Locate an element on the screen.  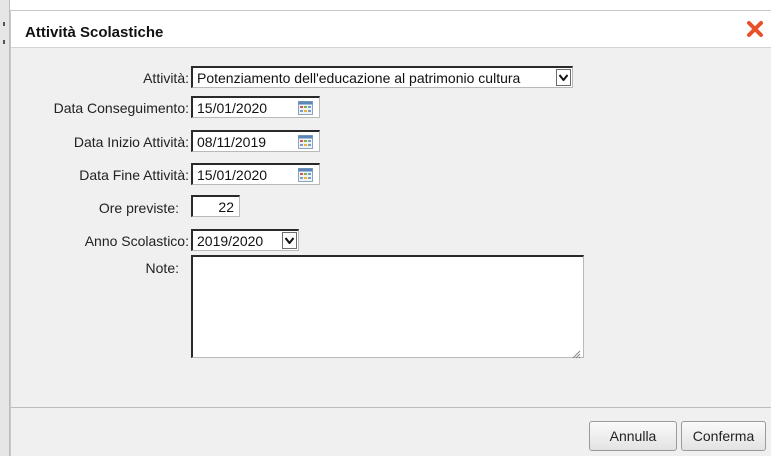
note-label: Note: is located at coordinates (162, 268).